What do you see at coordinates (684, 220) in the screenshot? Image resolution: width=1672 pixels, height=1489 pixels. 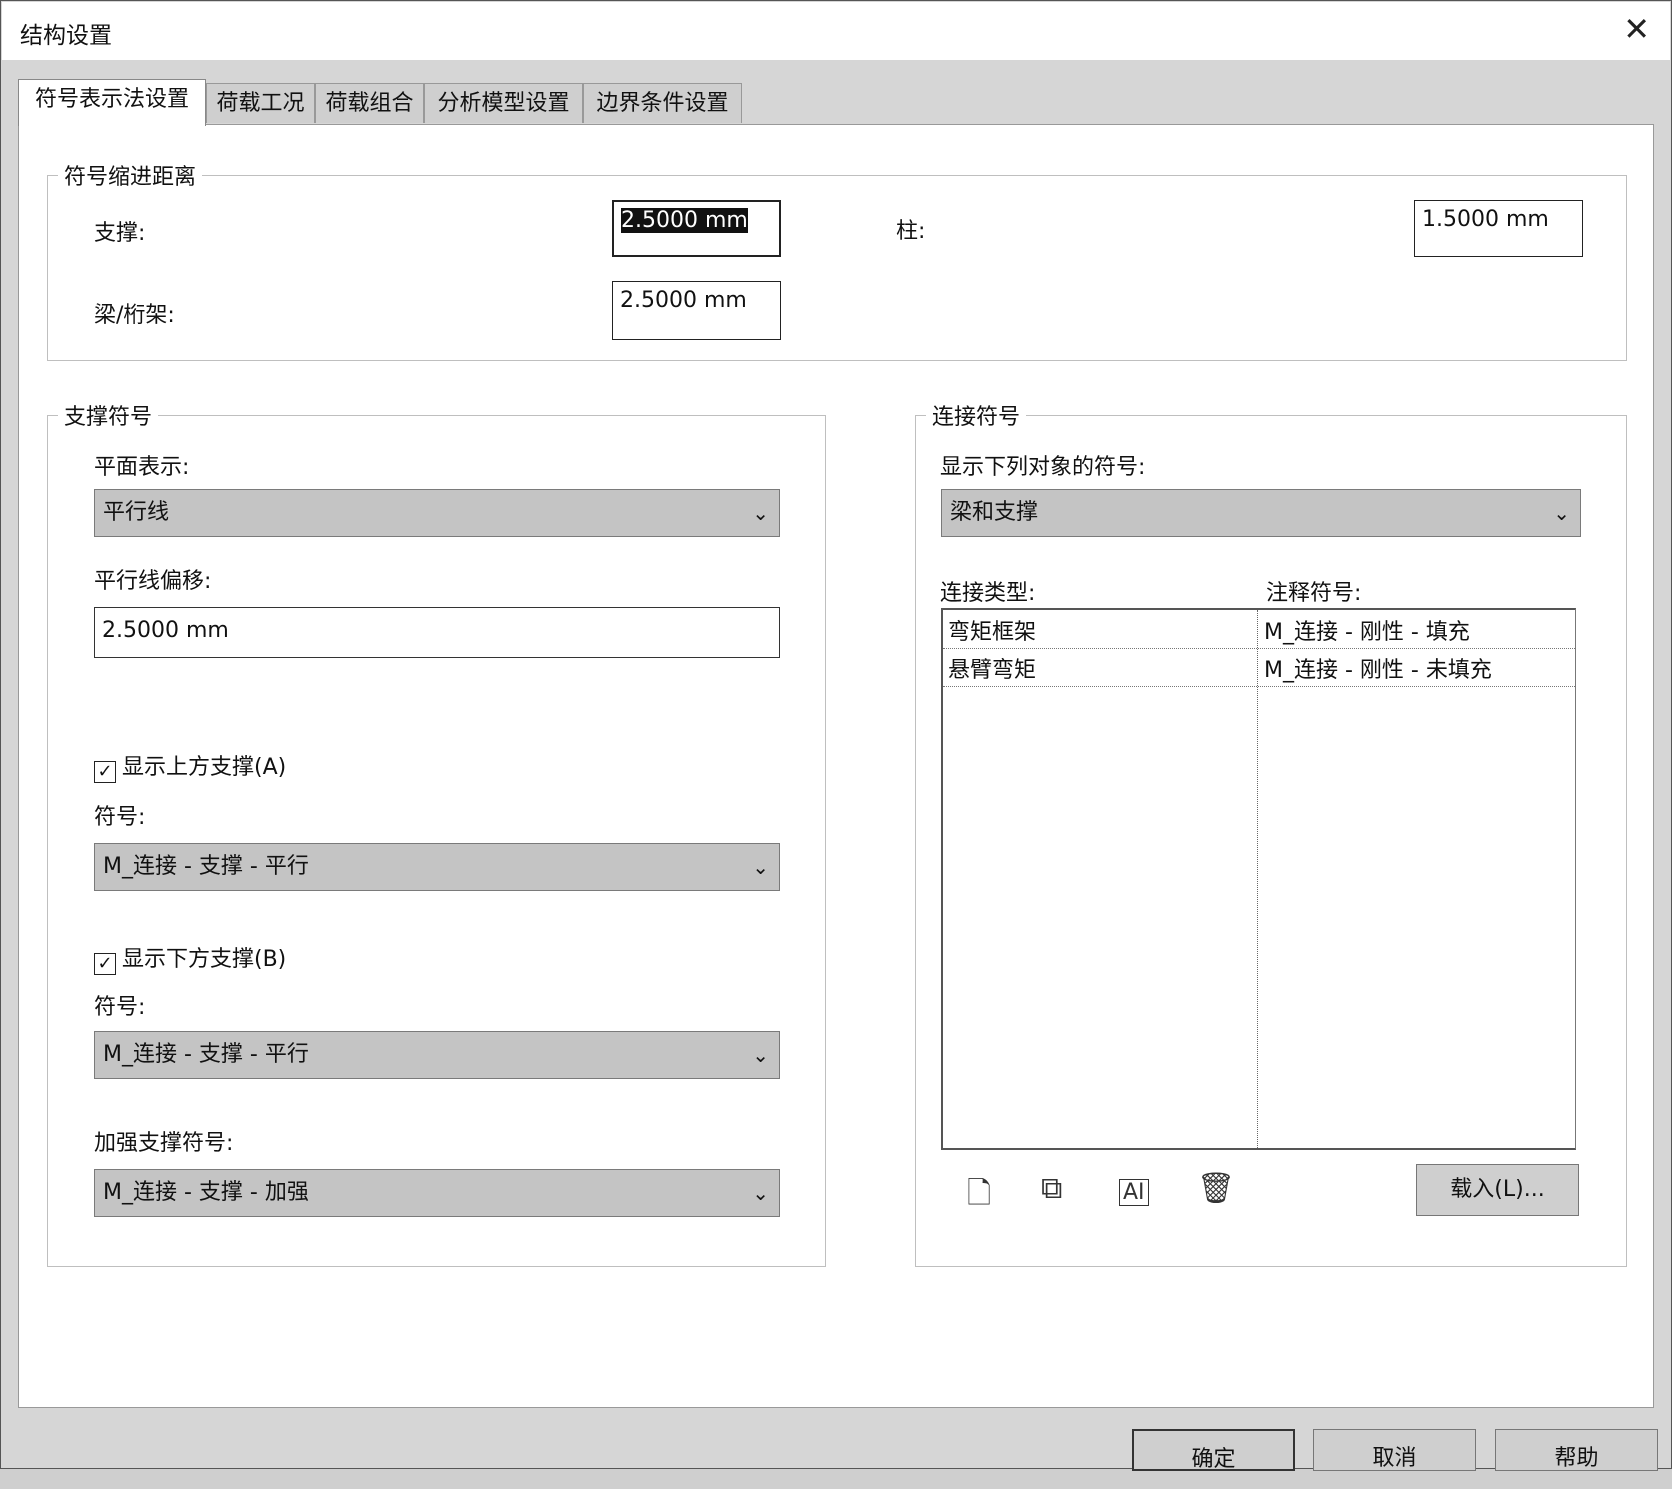 I see `brace-indent-value: 2.5000 mm` at bounding box center [684, 220].